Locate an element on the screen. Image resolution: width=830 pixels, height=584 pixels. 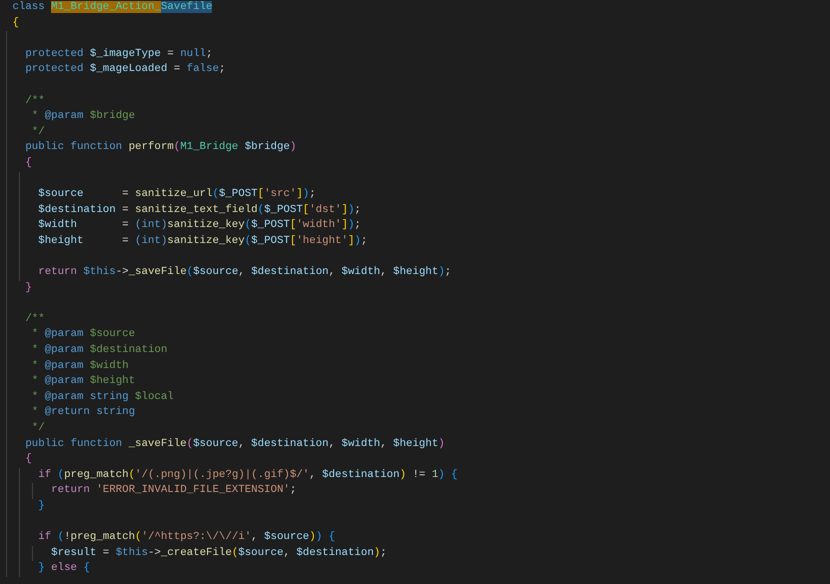
code-line: * @param $height is located at coordinates (83, 381).